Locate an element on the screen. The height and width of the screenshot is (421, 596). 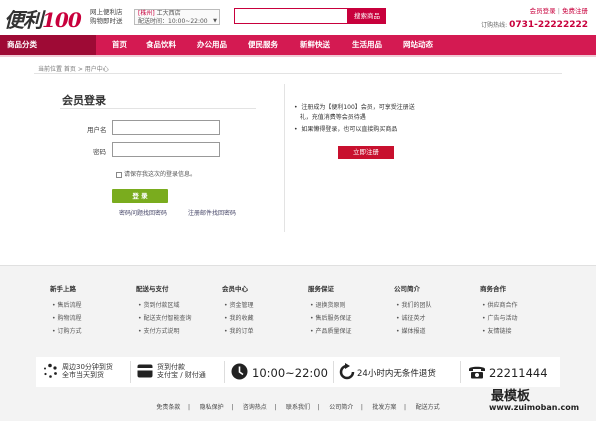
service-delivery: 周边30分钟到货 全市当天到货 is located at coordinates (87, 371).